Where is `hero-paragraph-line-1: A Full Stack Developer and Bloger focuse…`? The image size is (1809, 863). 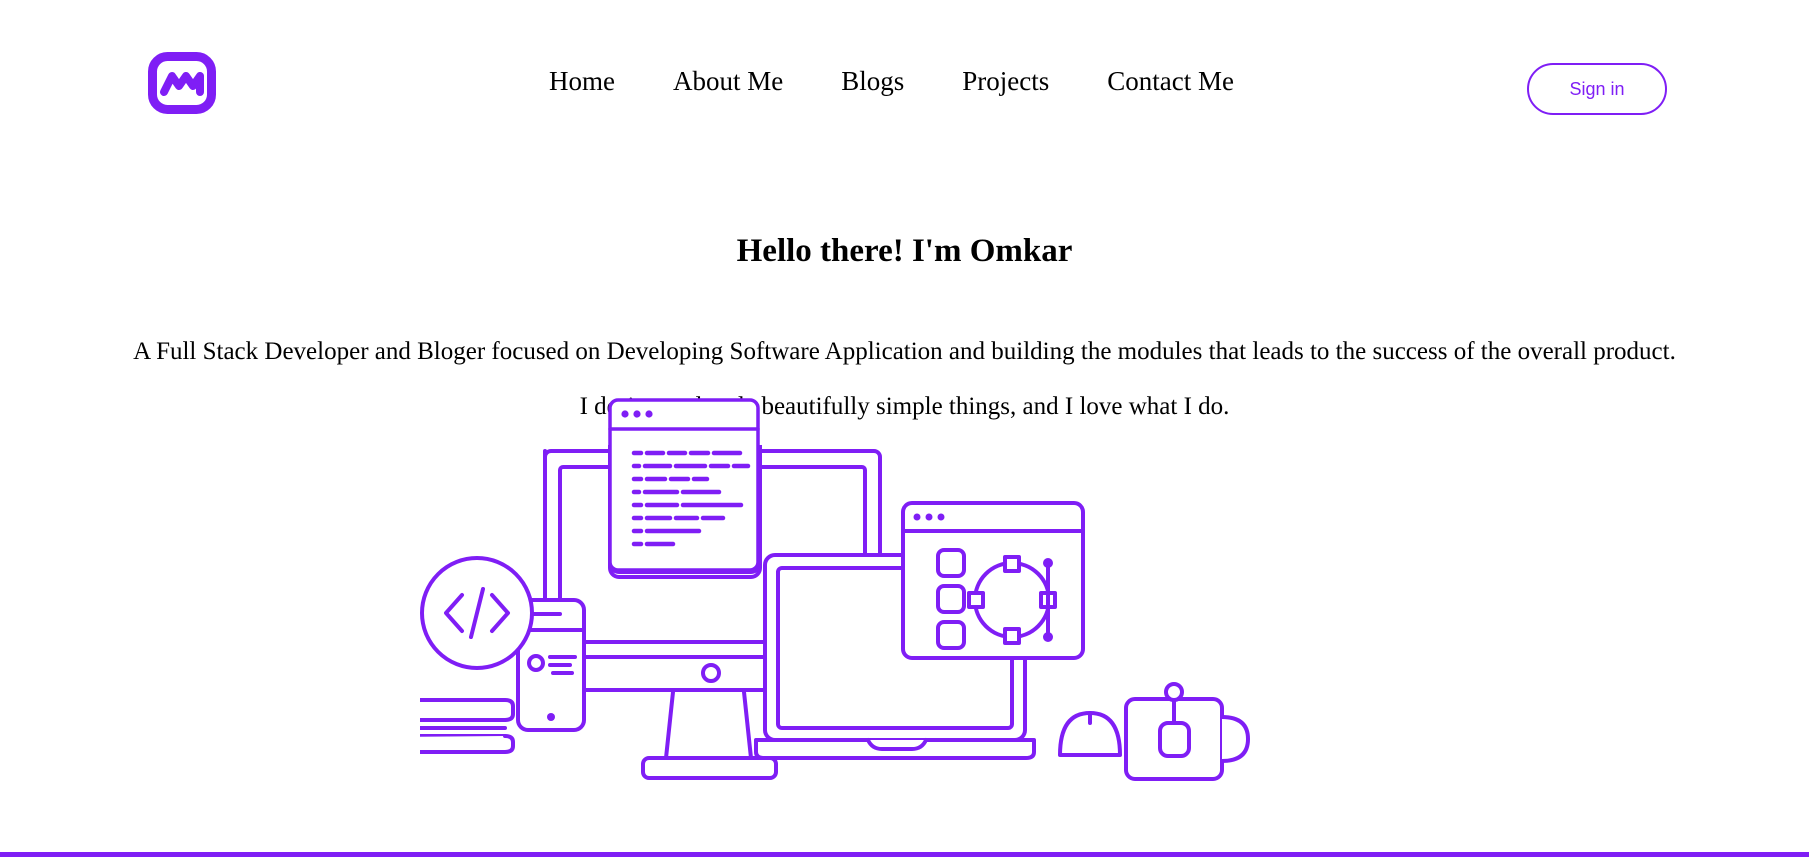 hero-paragraph-line-1: A Full Stack Developer and Bloger focuse… is located at coordinates (904, 351).